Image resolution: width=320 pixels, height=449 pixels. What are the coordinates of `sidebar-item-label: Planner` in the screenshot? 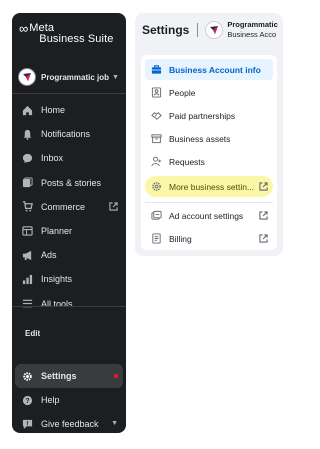 It's located at (57, 230).